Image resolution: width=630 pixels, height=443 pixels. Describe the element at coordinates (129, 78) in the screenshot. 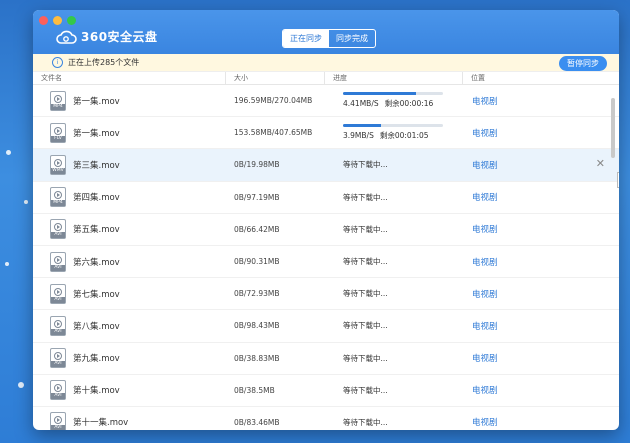

I see `column-header-name: 文件名` at that location.